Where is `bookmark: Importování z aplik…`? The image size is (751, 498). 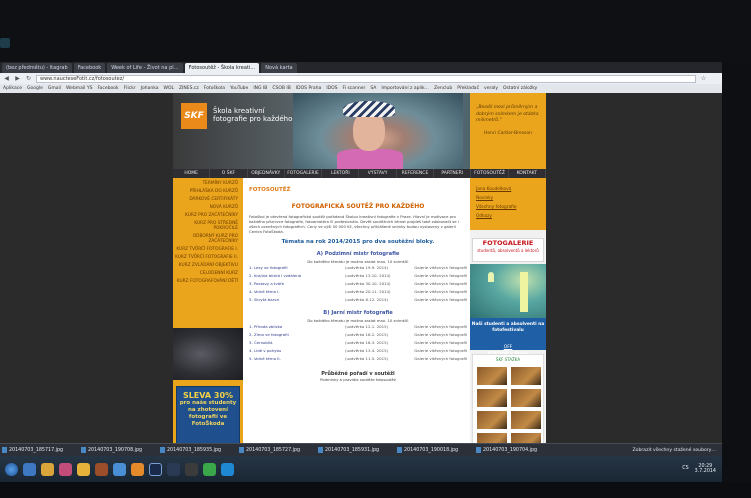 bookmark: Importování z aplik… is located at coordinates (405, 88).